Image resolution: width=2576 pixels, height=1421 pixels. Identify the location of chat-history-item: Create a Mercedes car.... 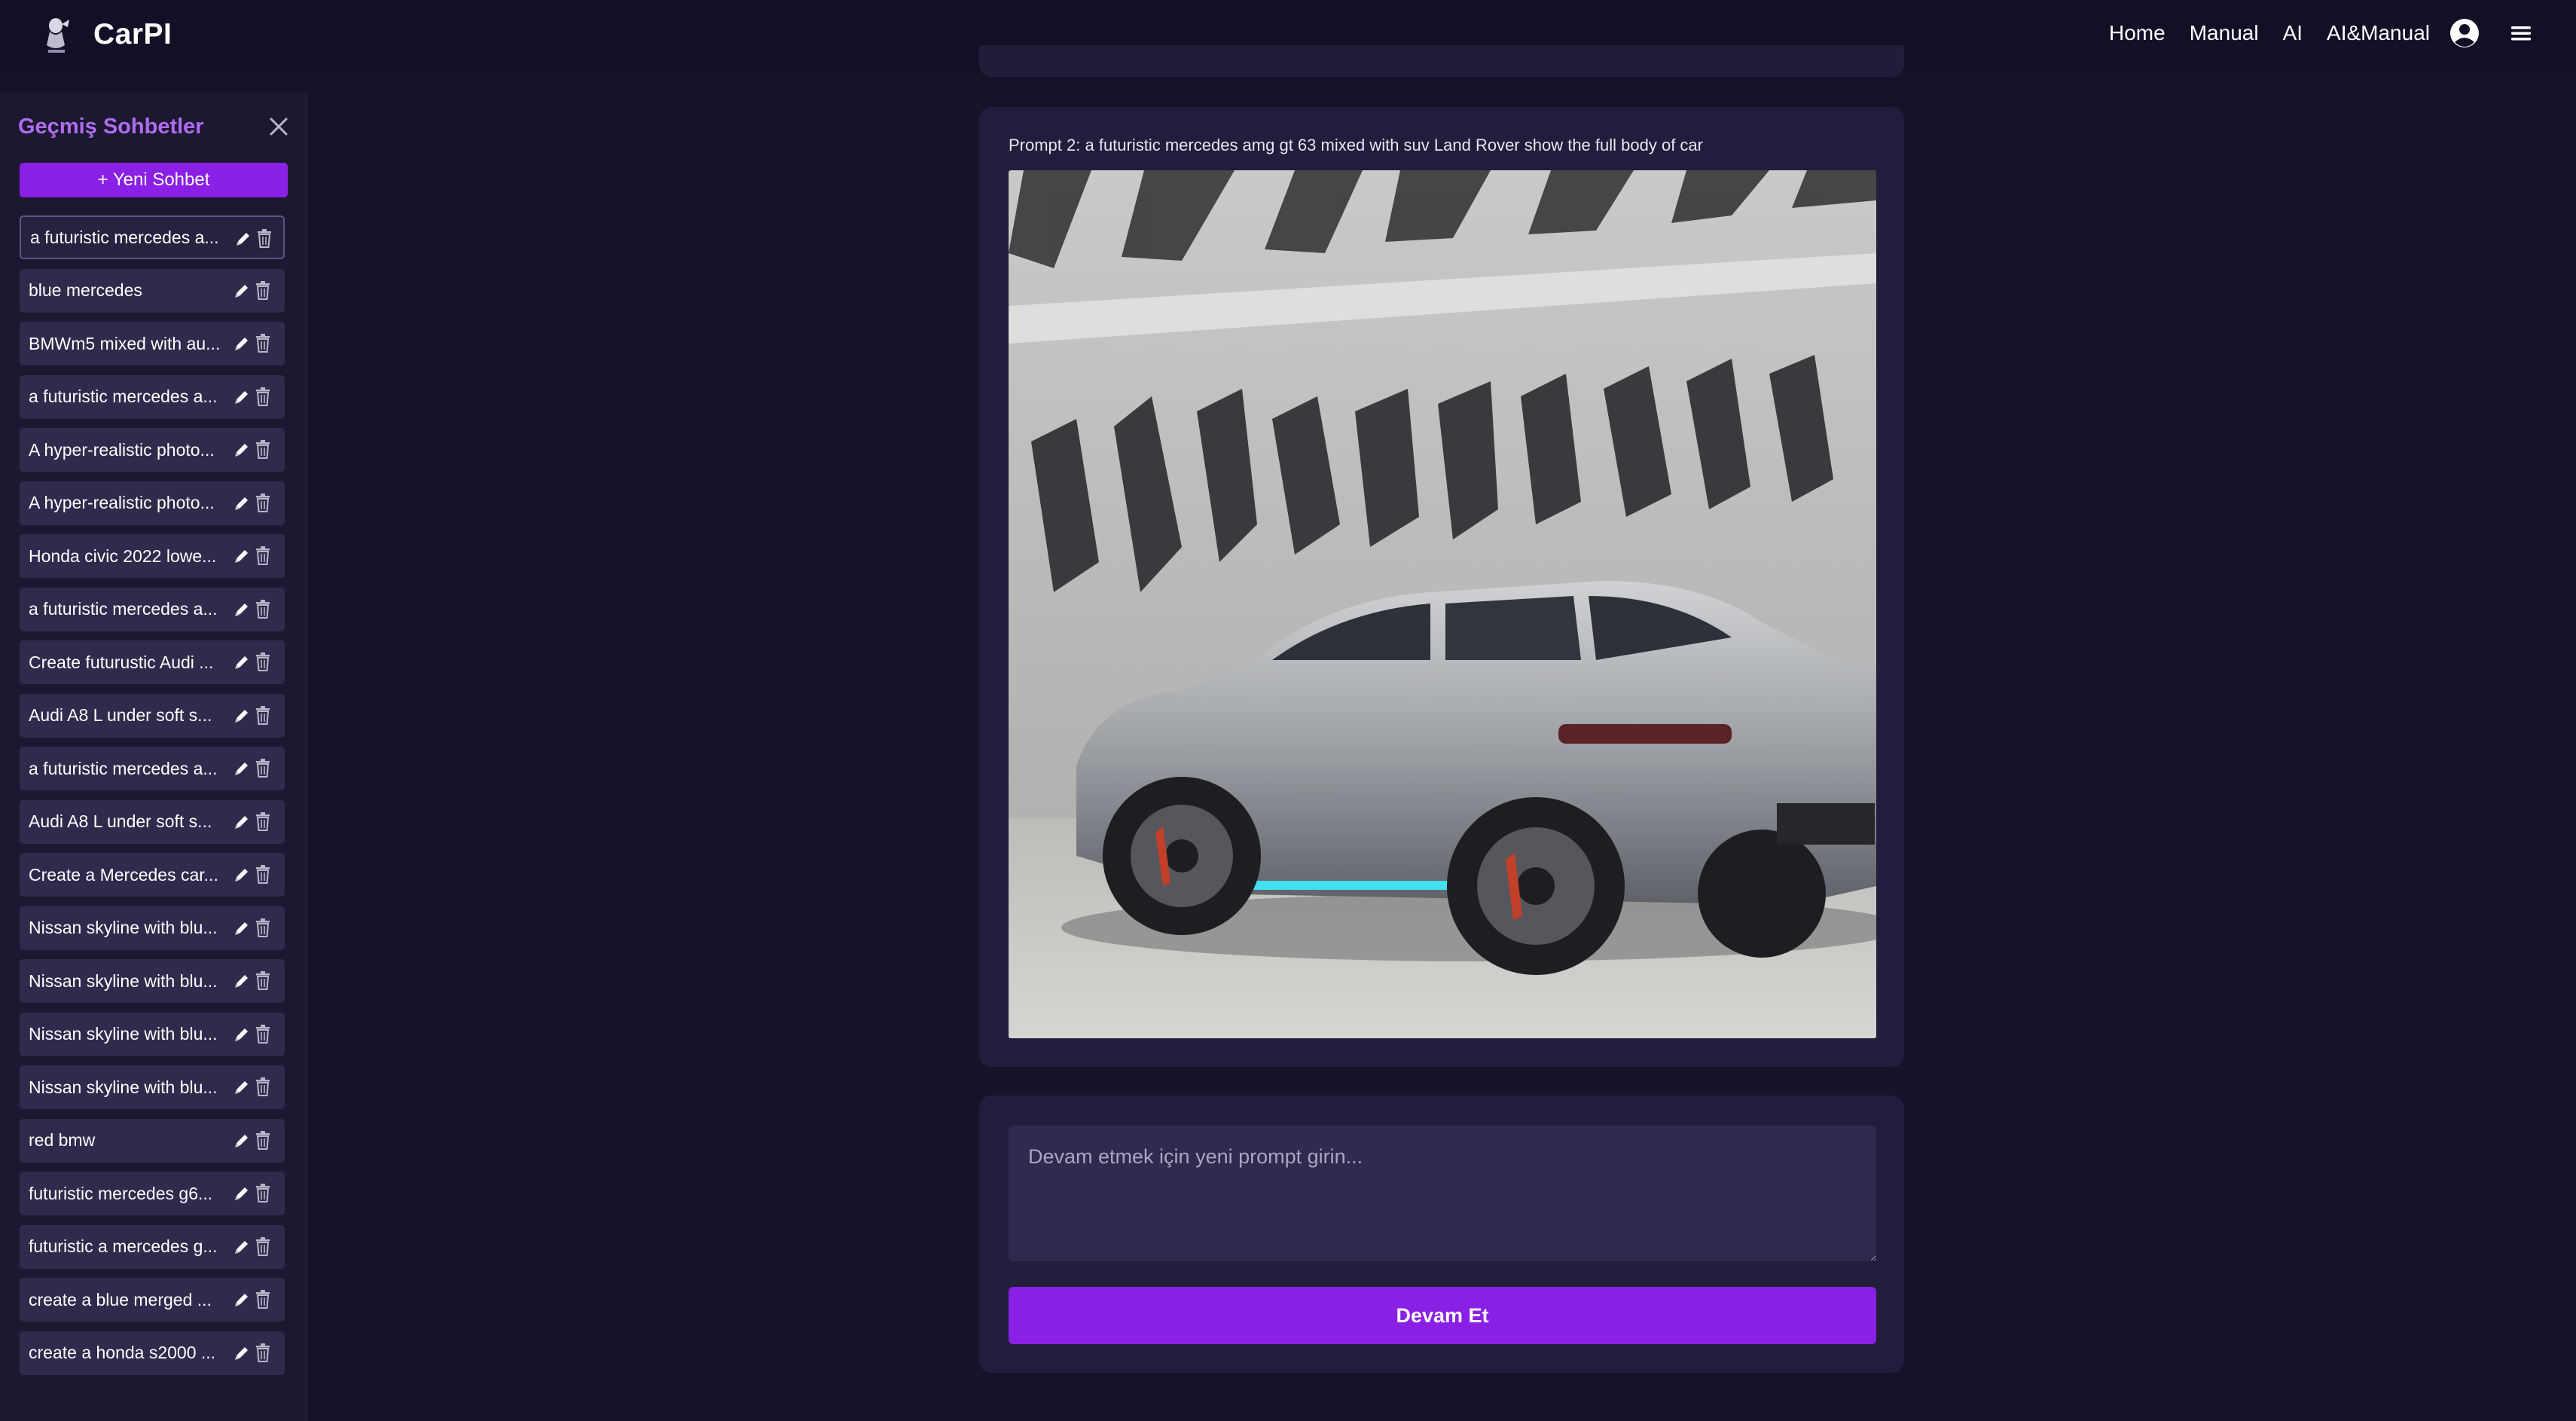
(152, 875).